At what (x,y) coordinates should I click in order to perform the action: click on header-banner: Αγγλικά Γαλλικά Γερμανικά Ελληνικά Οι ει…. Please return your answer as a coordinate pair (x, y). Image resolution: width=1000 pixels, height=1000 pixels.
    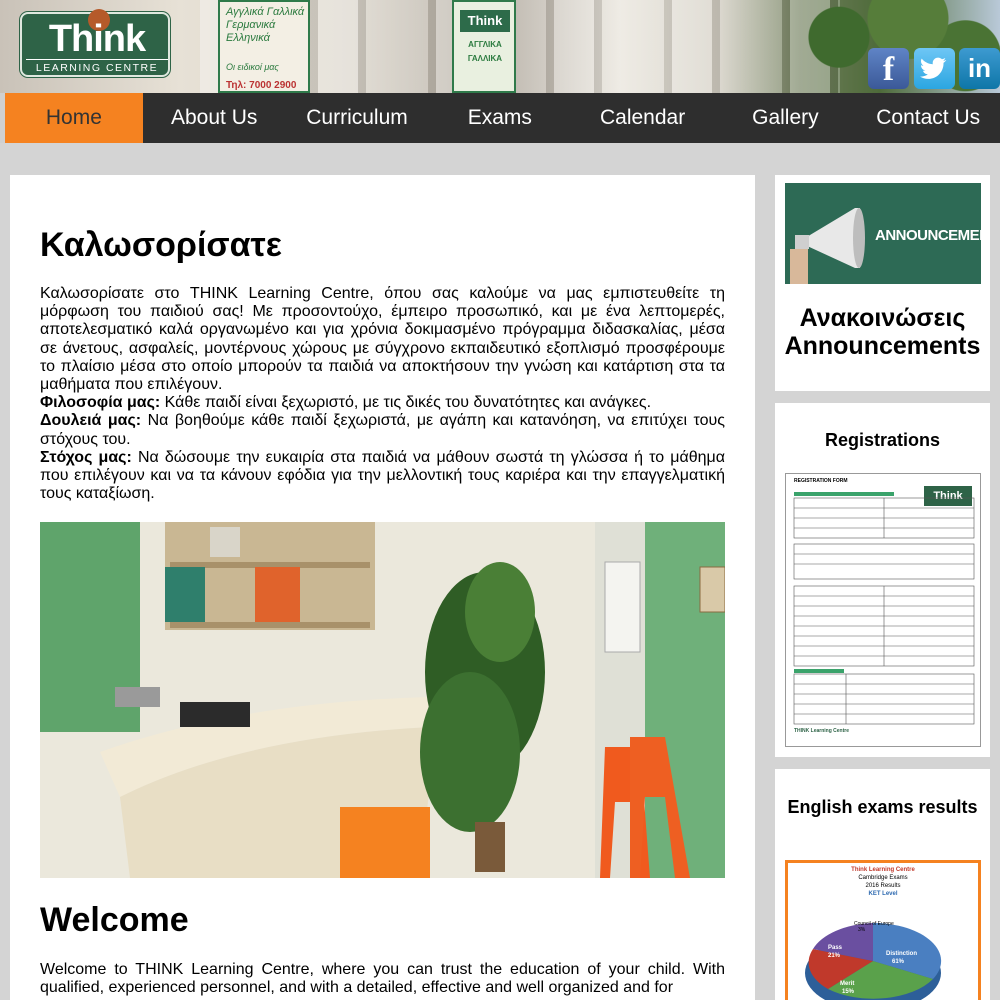
    Looking at the image, I should click on (264, 46).